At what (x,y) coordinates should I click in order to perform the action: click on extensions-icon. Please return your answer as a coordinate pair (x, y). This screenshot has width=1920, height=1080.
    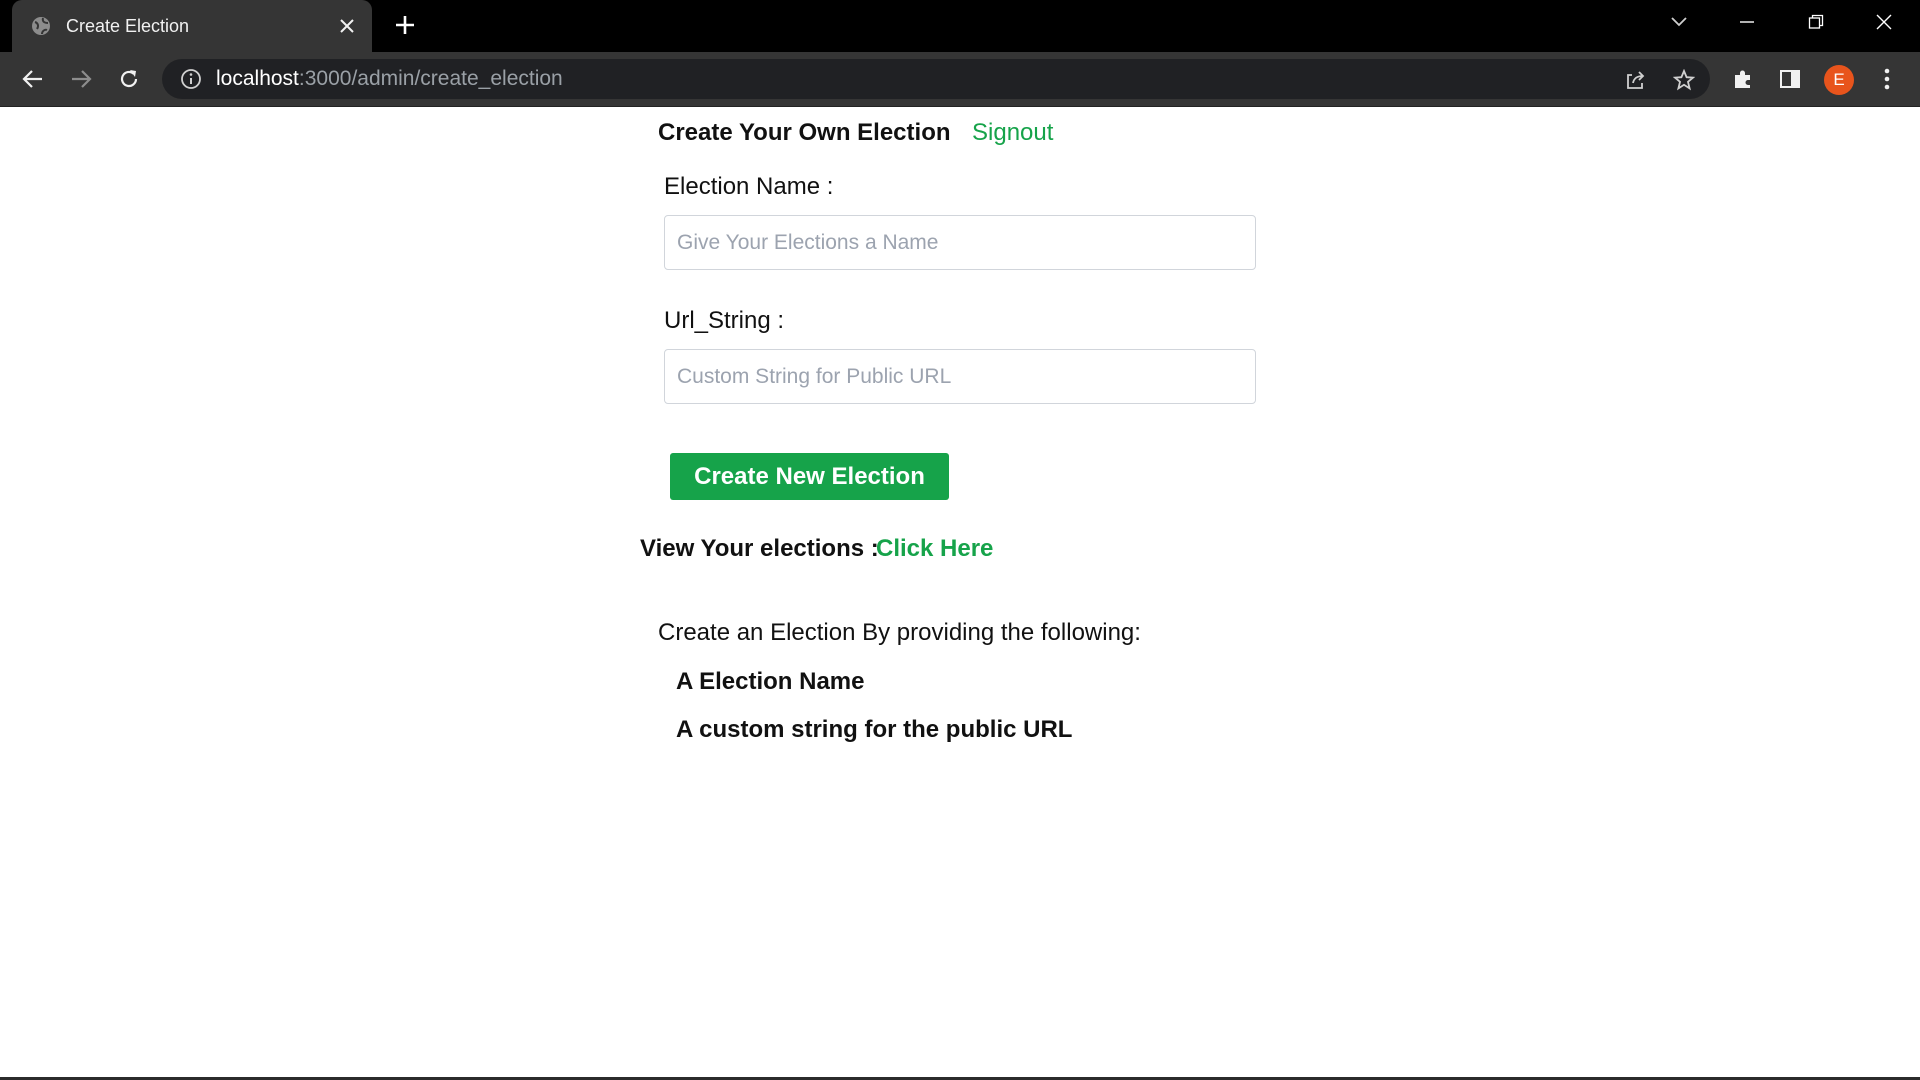
    Looking at the image, I should click on (1743, 79).